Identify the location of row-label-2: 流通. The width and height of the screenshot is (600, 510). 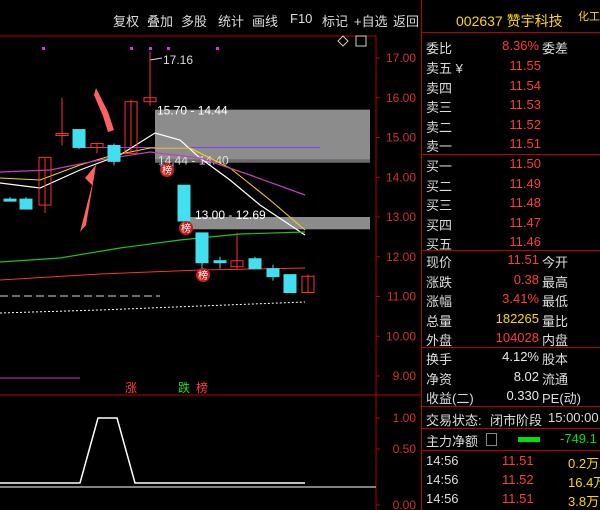
(555, 379).